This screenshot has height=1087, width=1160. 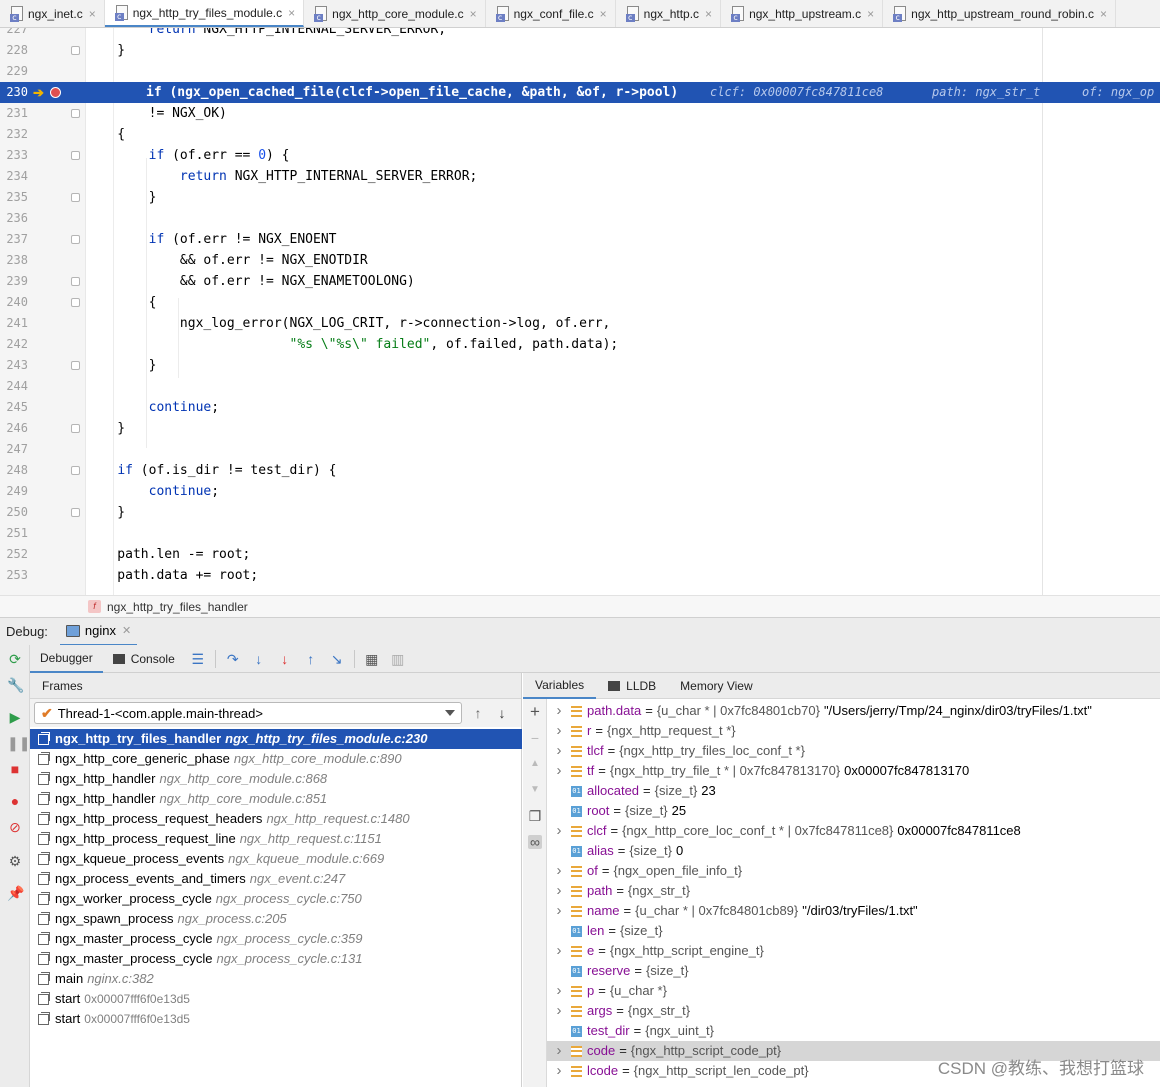 I want to click on line-number: 247, so click(x=14, y=449).